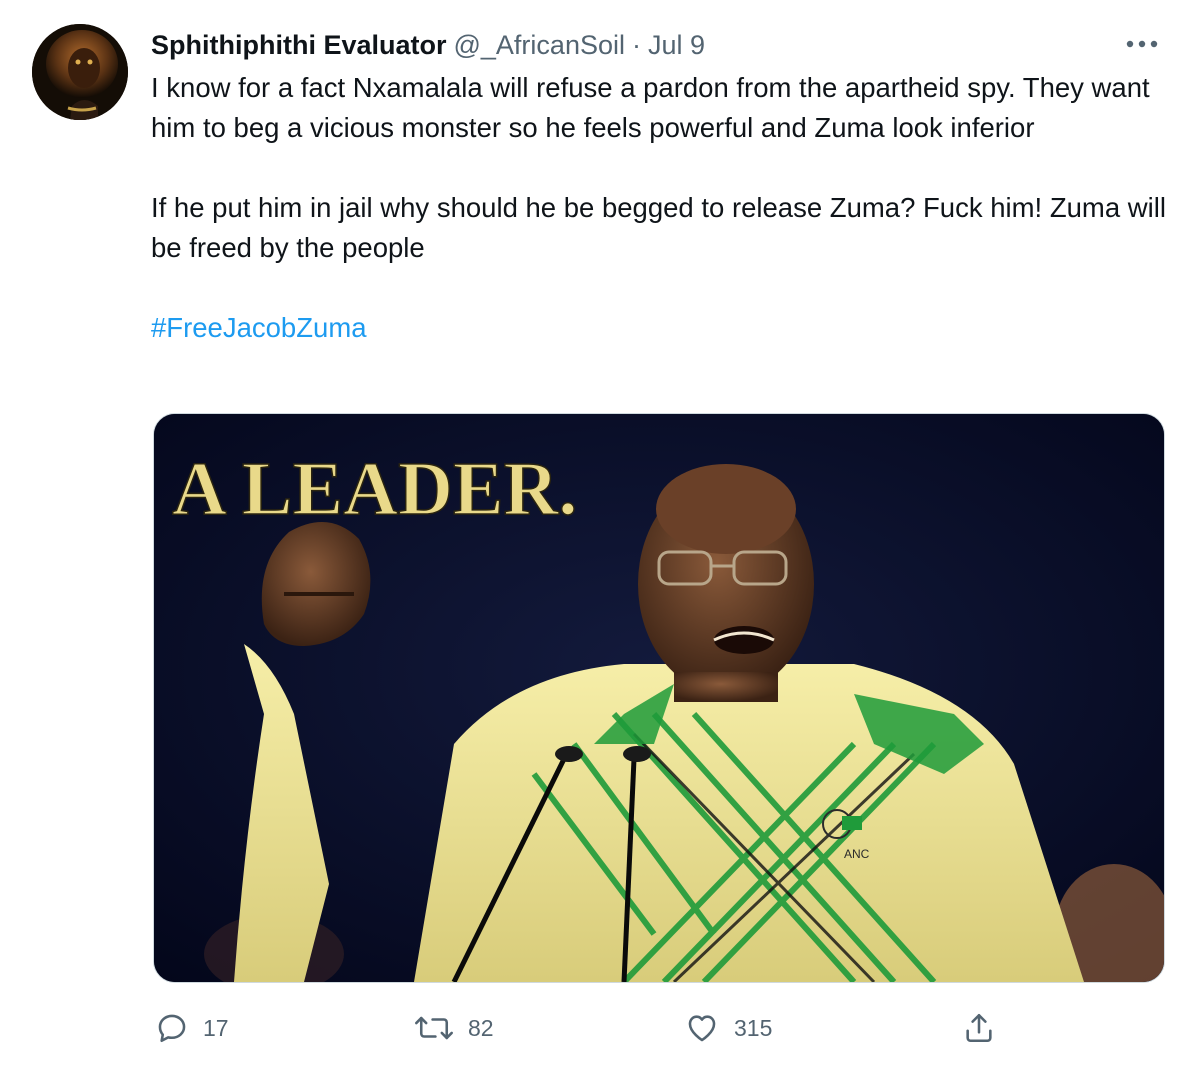  I want to click on like-count: 315, so click(753, 1027).